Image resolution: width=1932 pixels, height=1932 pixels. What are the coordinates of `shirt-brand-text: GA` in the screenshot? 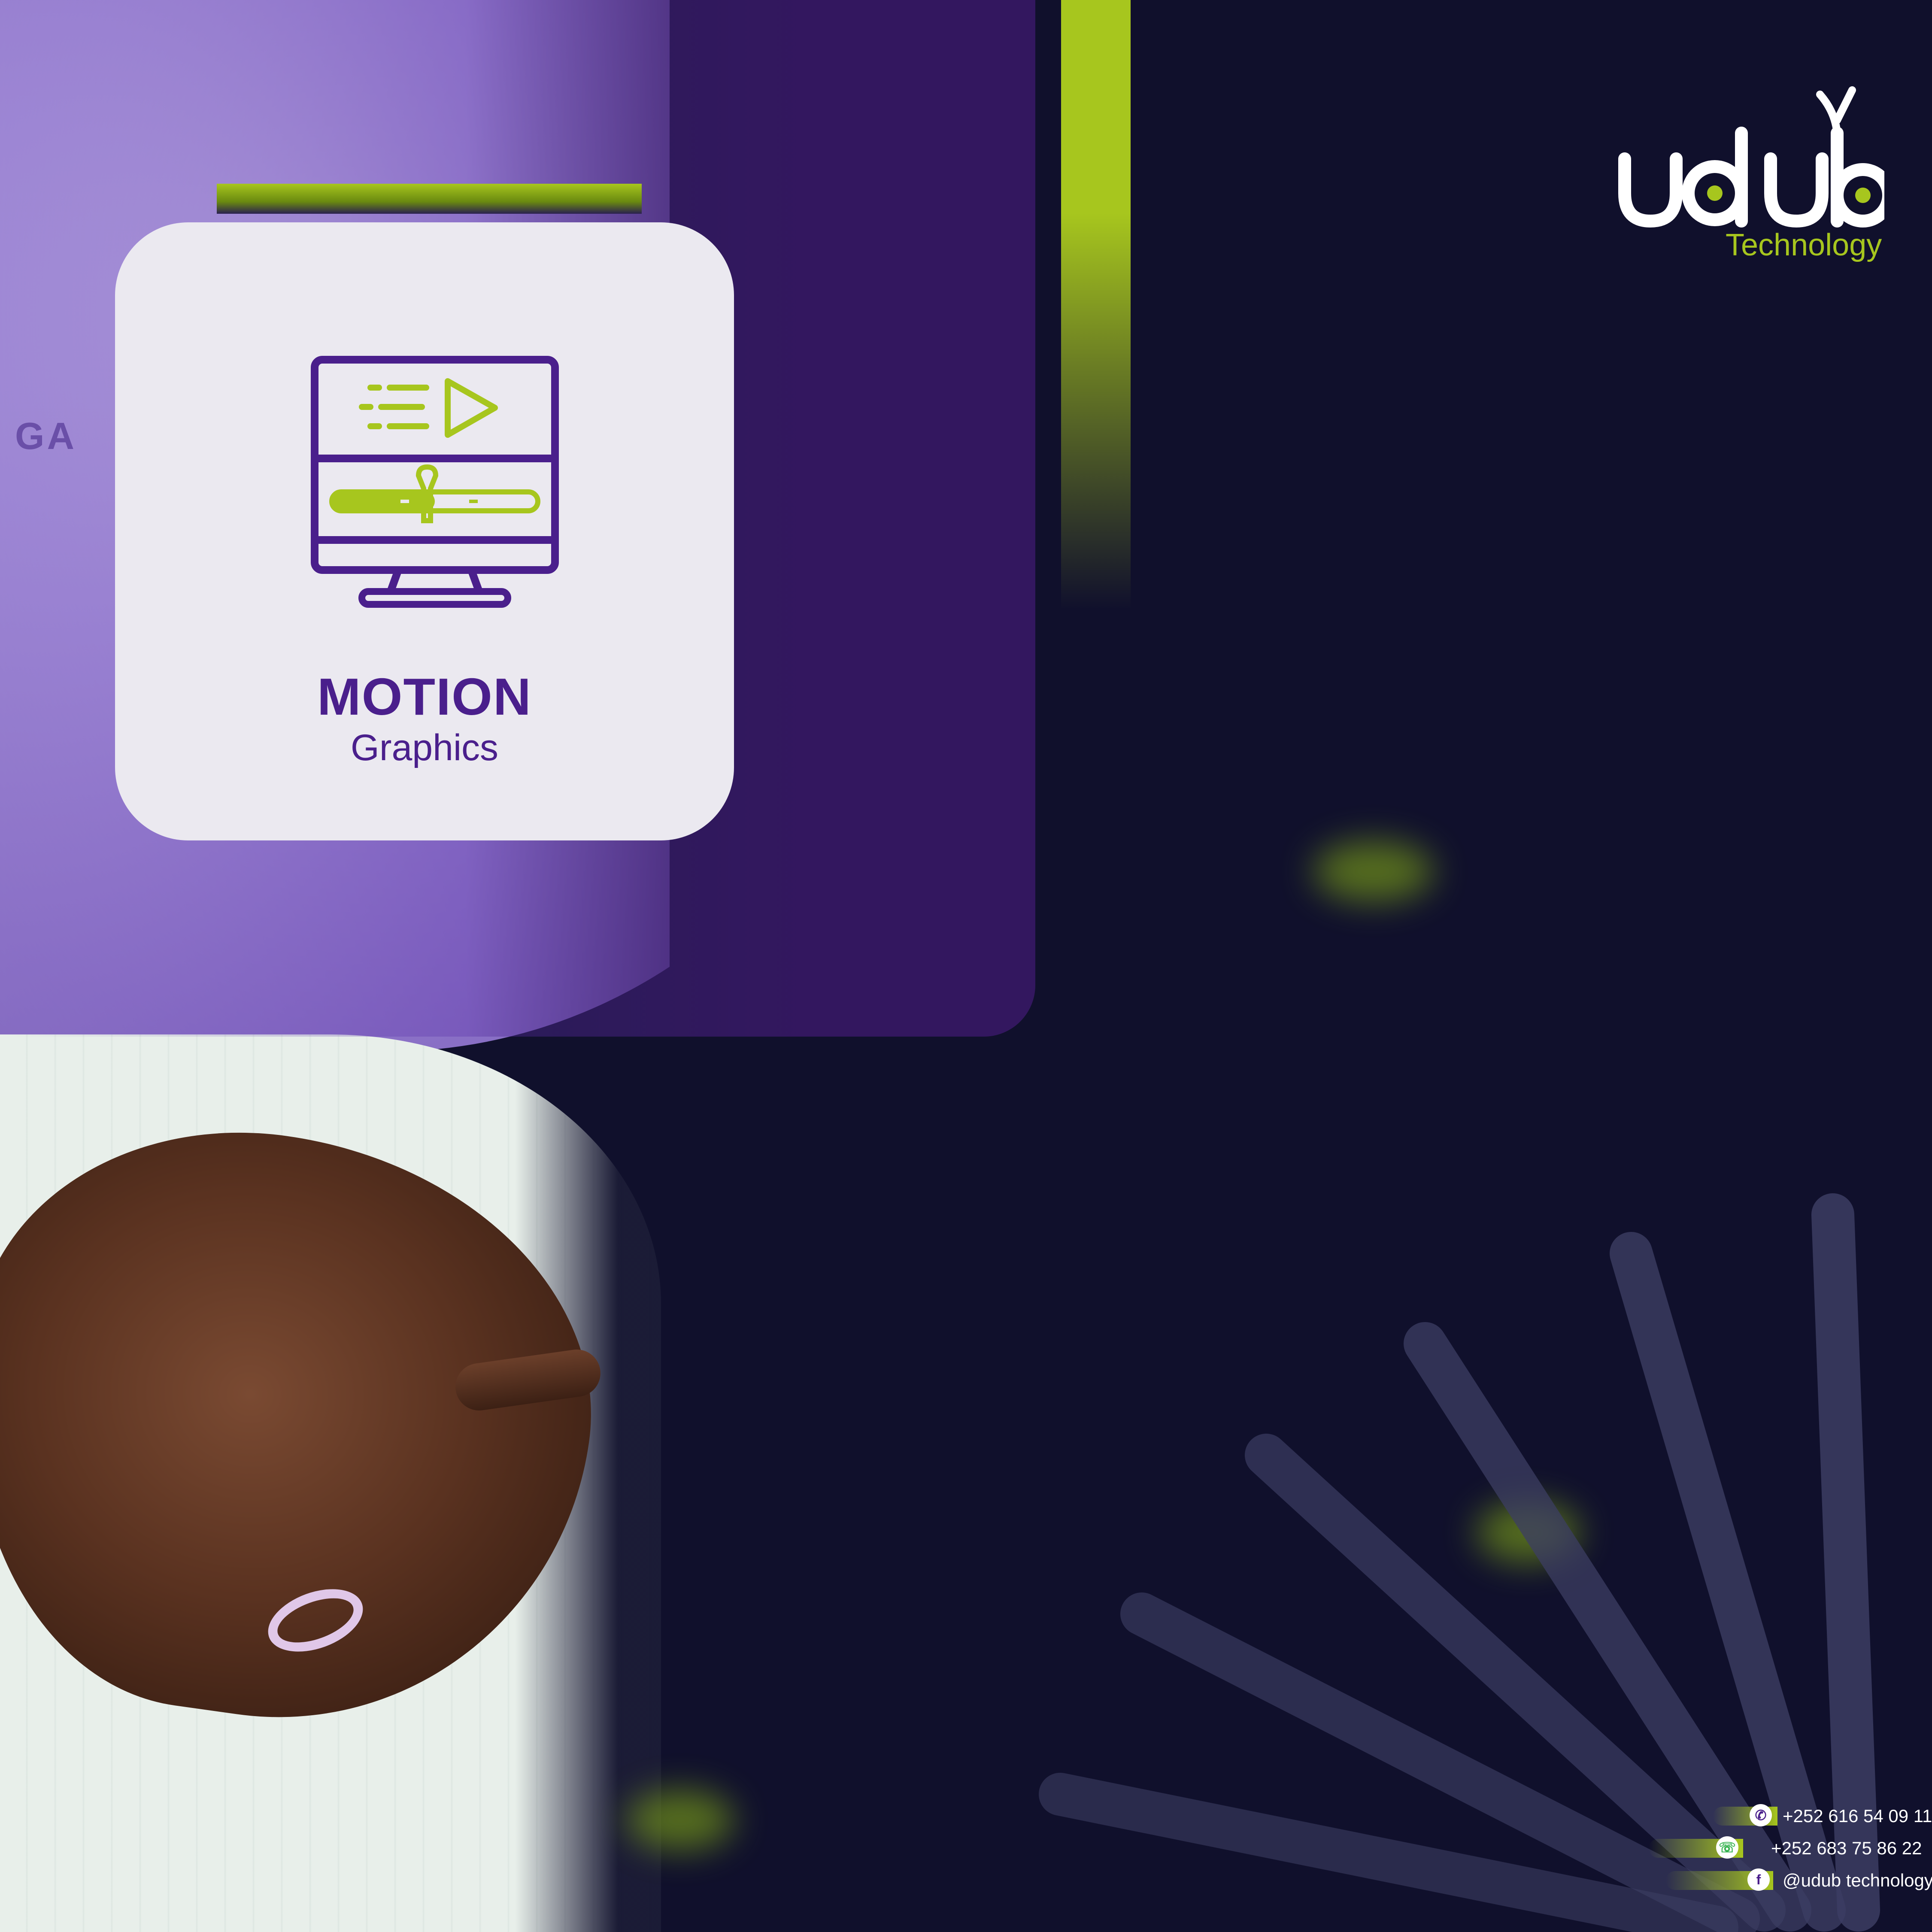 It's located at (46, 436).